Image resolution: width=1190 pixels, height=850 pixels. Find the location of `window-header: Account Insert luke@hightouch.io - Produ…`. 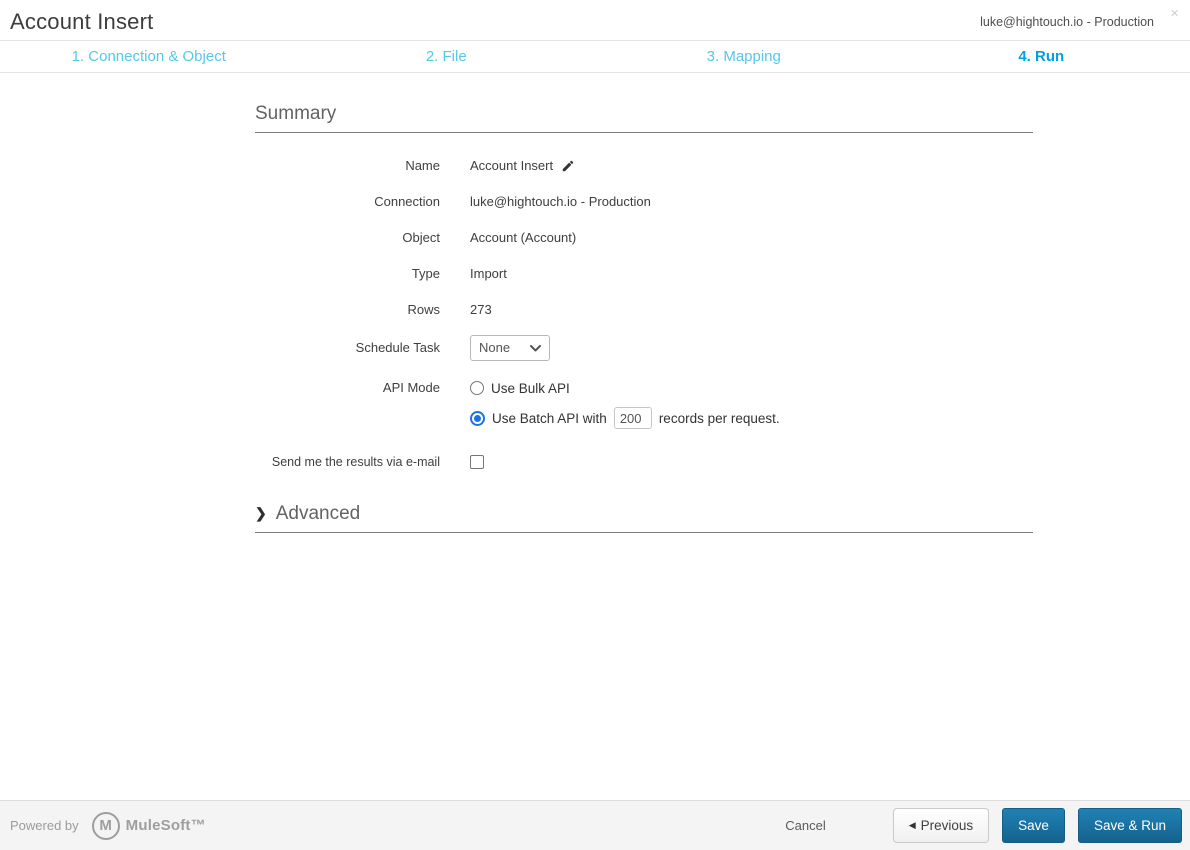

window-header: Account Insert luke@hightouch.io - Produ… is located at coordinates (595, 20).